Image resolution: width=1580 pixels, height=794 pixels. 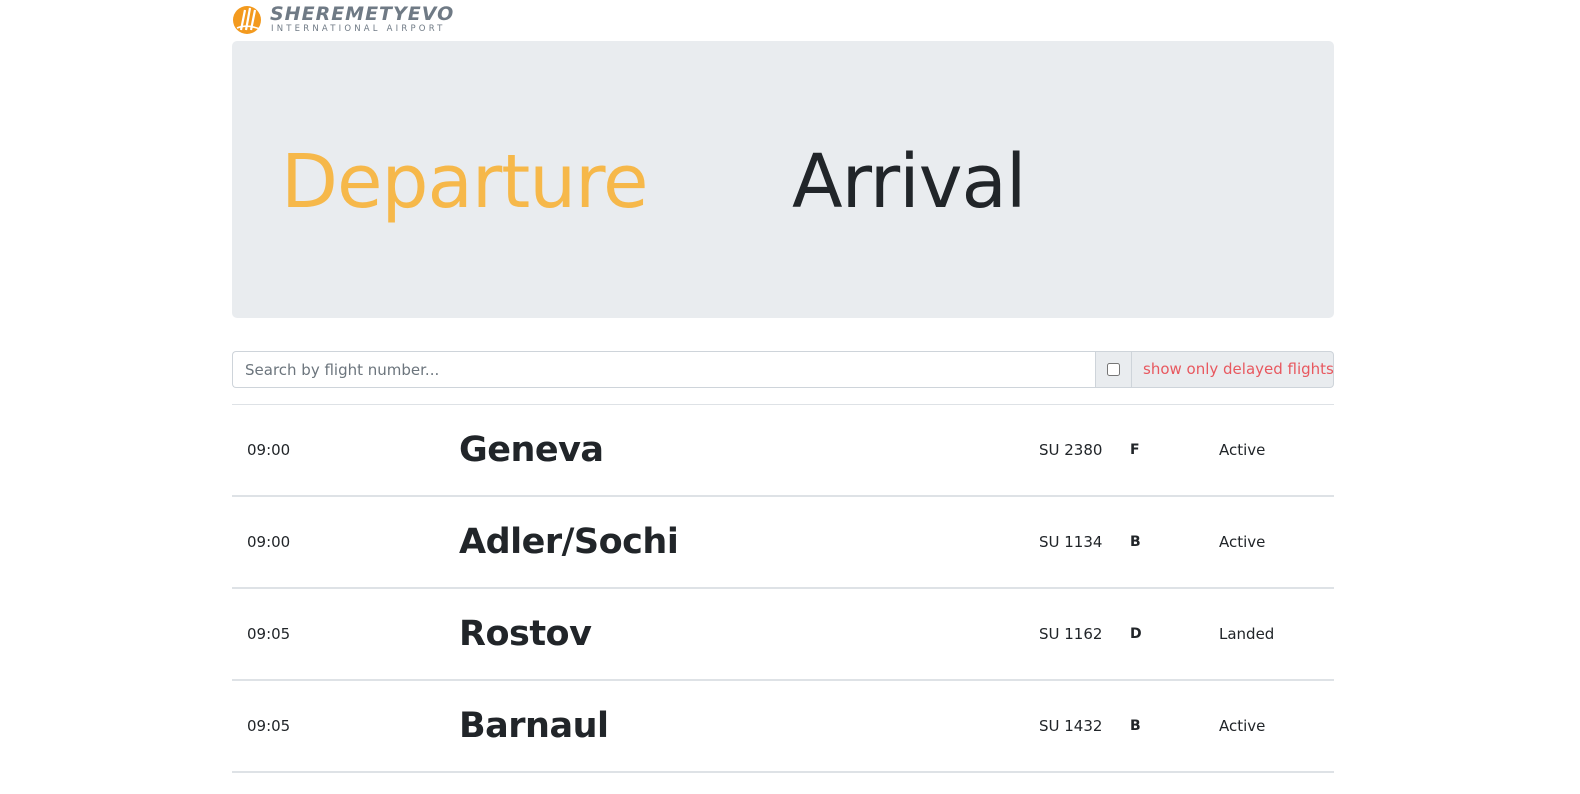 What do you see at coordinates (783, 727) in the screenshot?
I see `flight-row: 09:05 Barnaul SU 1432 B Active` at bounding box center [783, 727].